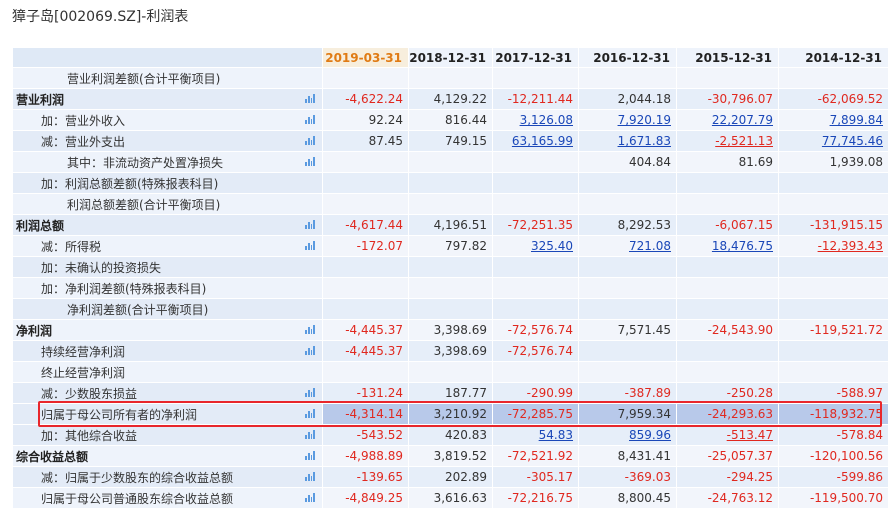  I want to click on value-text: 749.15, so click(466, 141).